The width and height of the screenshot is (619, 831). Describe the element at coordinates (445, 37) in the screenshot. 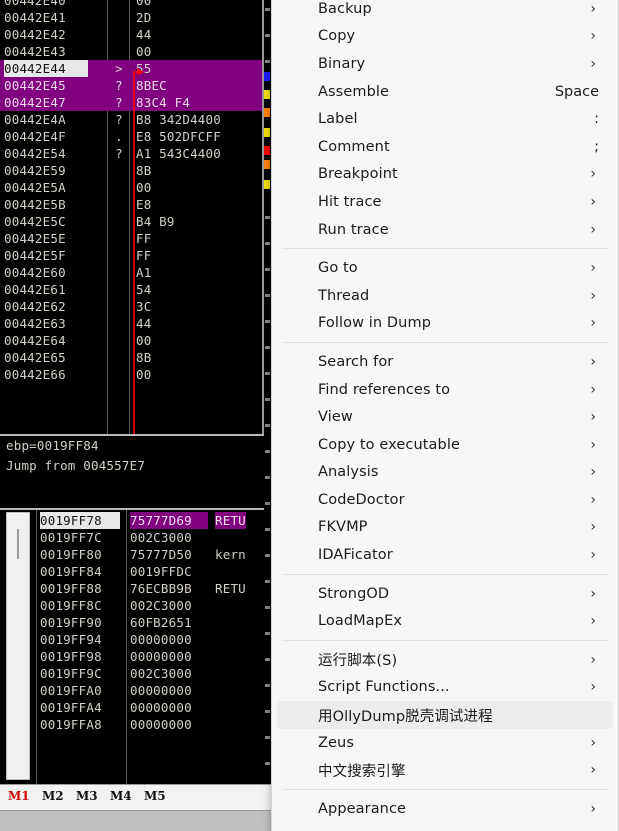

I see `menu-item-copy: Copy ›` at that location.